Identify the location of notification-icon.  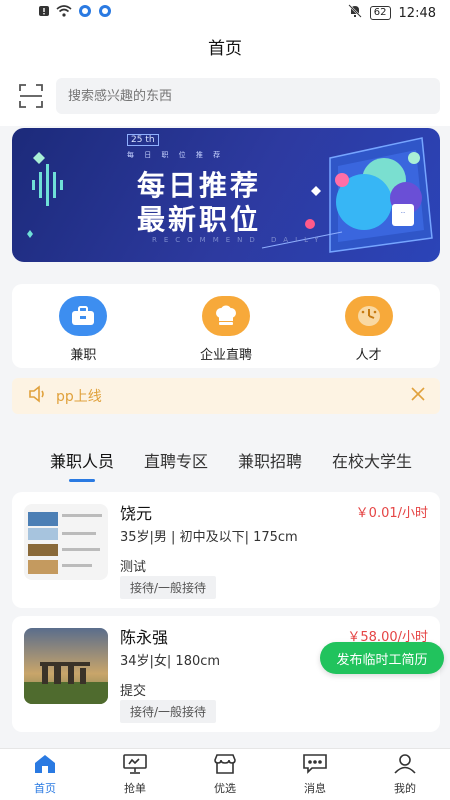
(44, 13).